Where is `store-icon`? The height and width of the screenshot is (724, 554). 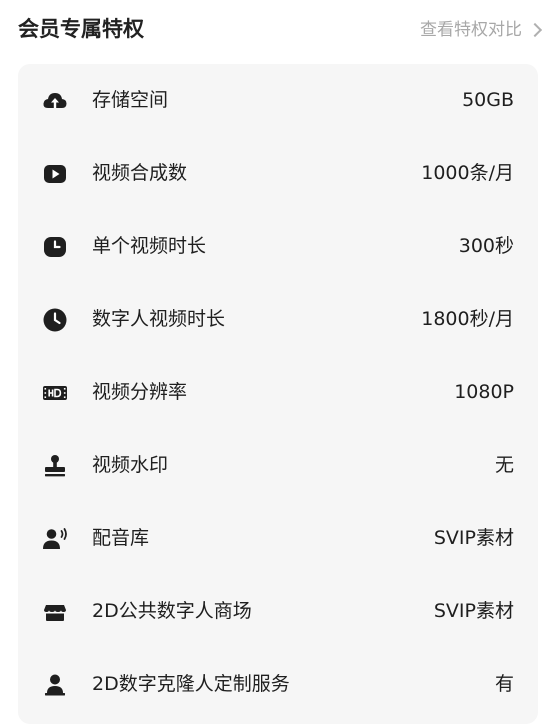 store-icon is located at coordinates (55, 612).